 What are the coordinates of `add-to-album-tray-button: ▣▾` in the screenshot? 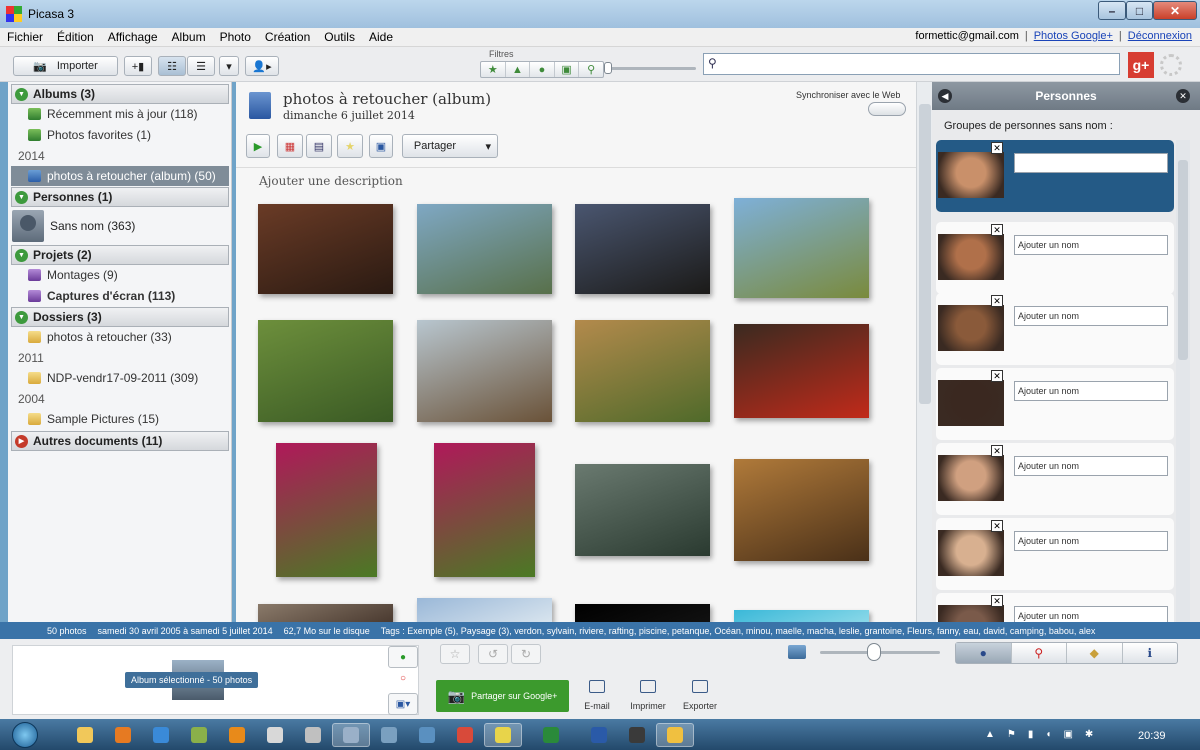 It's located at (403, 704).